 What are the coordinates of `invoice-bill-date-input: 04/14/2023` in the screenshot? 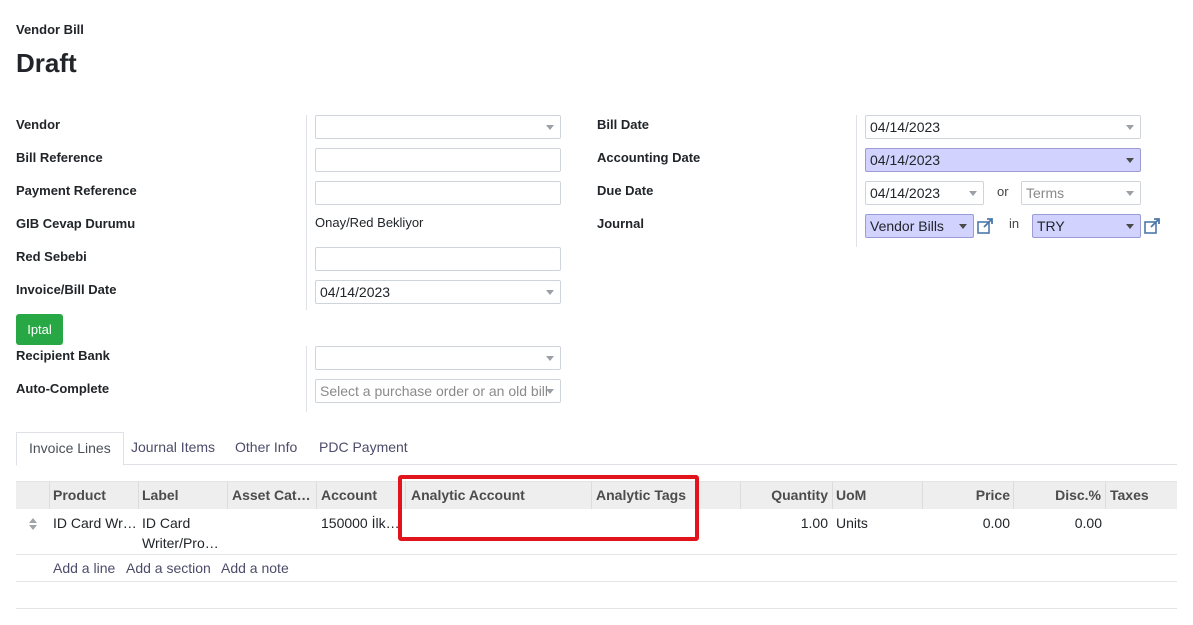 It's located at (438, 292).